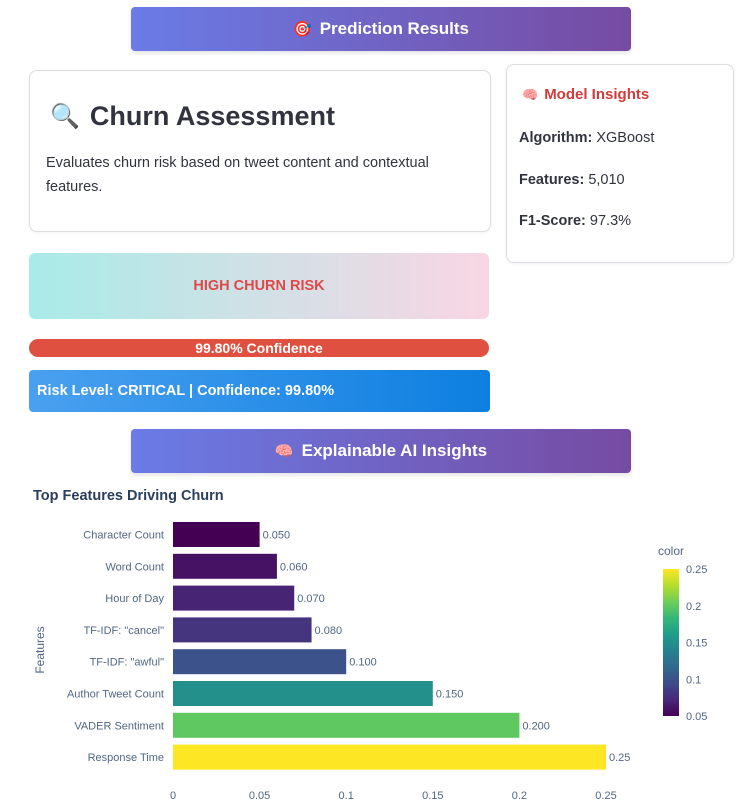 The height and width of the screenshot is (802, 741). What do you see at coordinates (671, 642) in the screenshot?
I see `colorbar` at bounding box center [671, 642].